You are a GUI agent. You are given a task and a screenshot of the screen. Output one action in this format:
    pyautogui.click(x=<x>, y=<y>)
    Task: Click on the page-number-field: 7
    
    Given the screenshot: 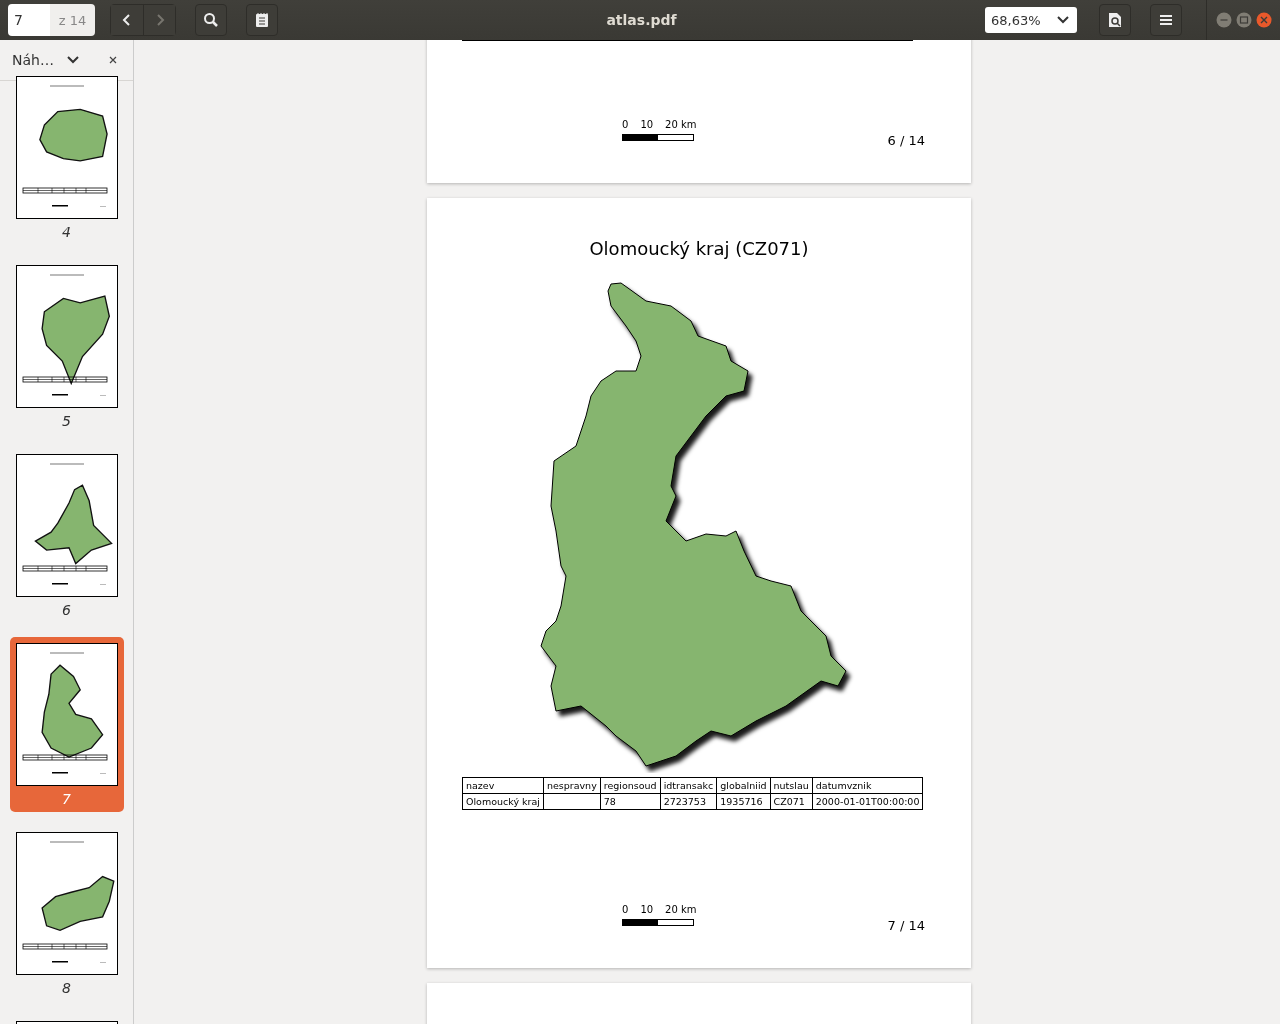 What is the action you would take?
    pyautogui.click(x=29, y=20)
    